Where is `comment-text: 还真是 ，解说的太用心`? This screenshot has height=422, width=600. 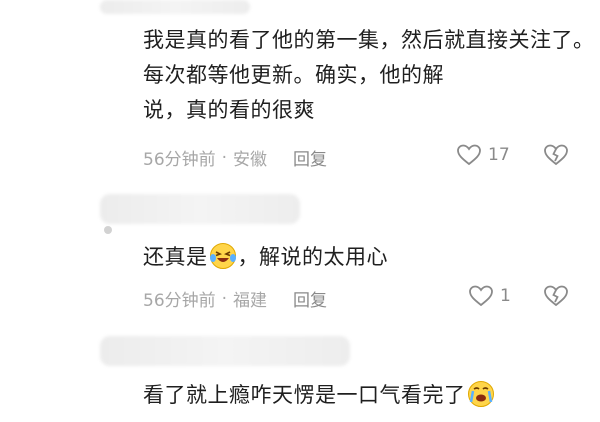 comment-text: 还真是 ，解说的太用心 is located at coordinates (265, 260).